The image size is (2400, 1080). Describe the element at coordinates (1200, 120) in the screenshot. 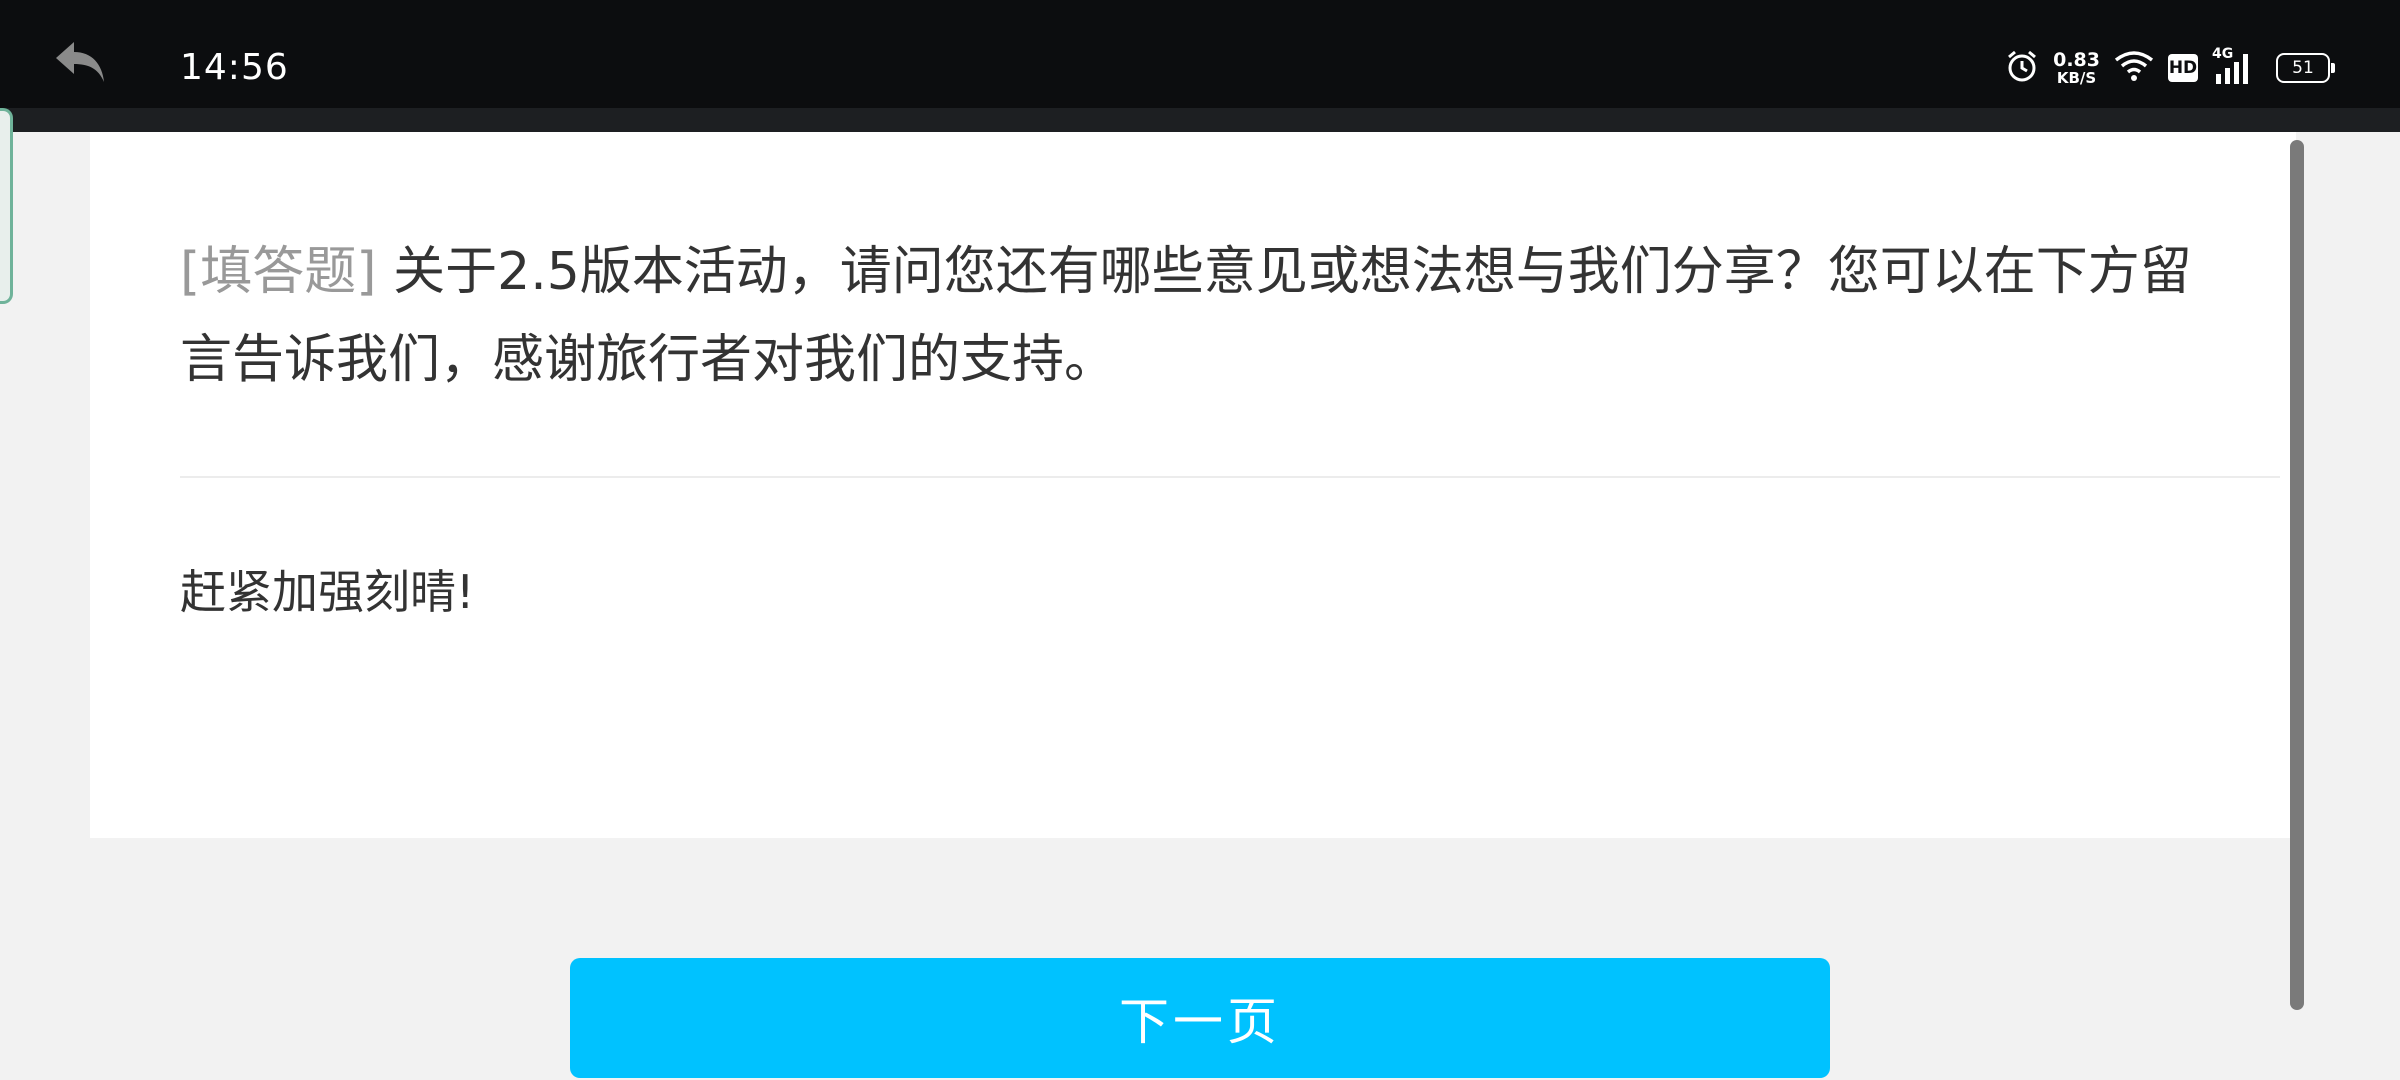

I see `status-bar-shadow` at that location.